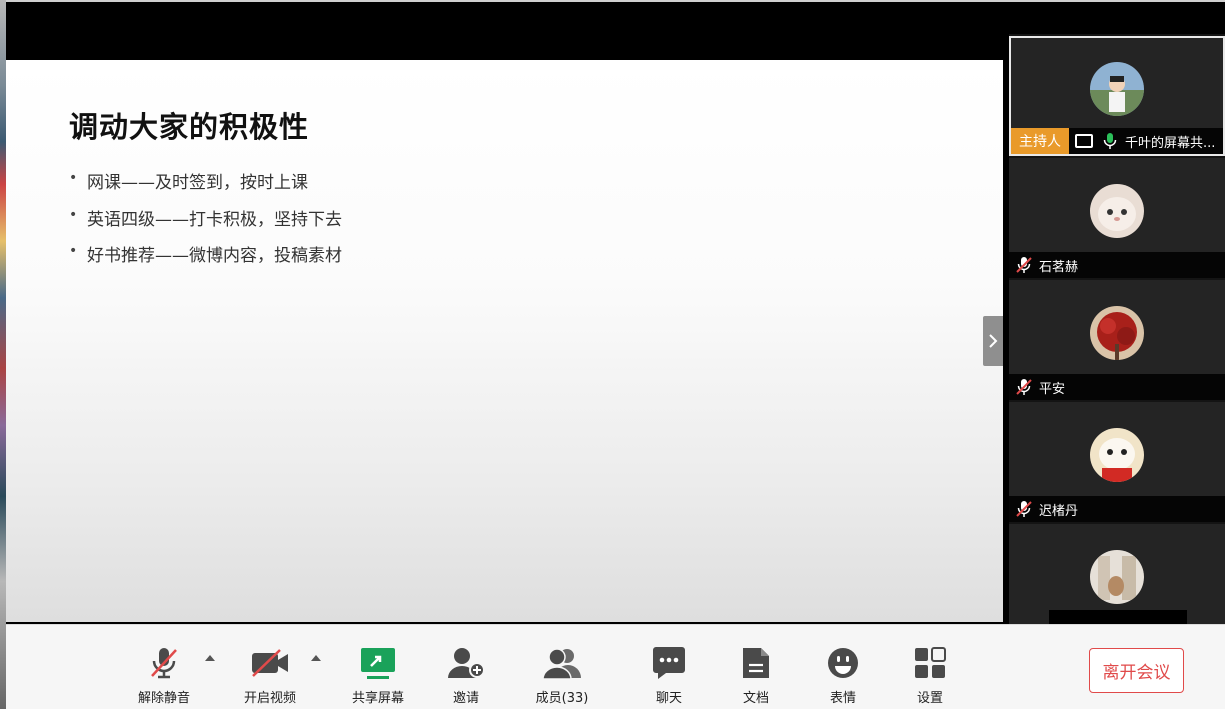 This screenshot has width=1225, height=709. Describe the element at coordinates (930, 663) in the screenshot. I see `settings-grid-icon` at that location.